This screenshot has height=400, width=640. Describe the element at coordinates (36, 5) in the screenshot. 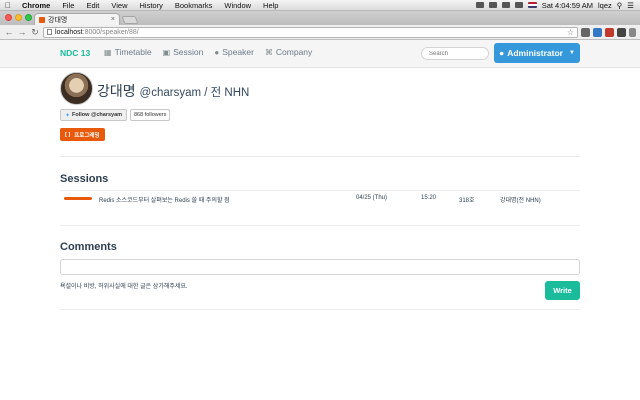

I see `menu-chrome: Chrome` at that location.